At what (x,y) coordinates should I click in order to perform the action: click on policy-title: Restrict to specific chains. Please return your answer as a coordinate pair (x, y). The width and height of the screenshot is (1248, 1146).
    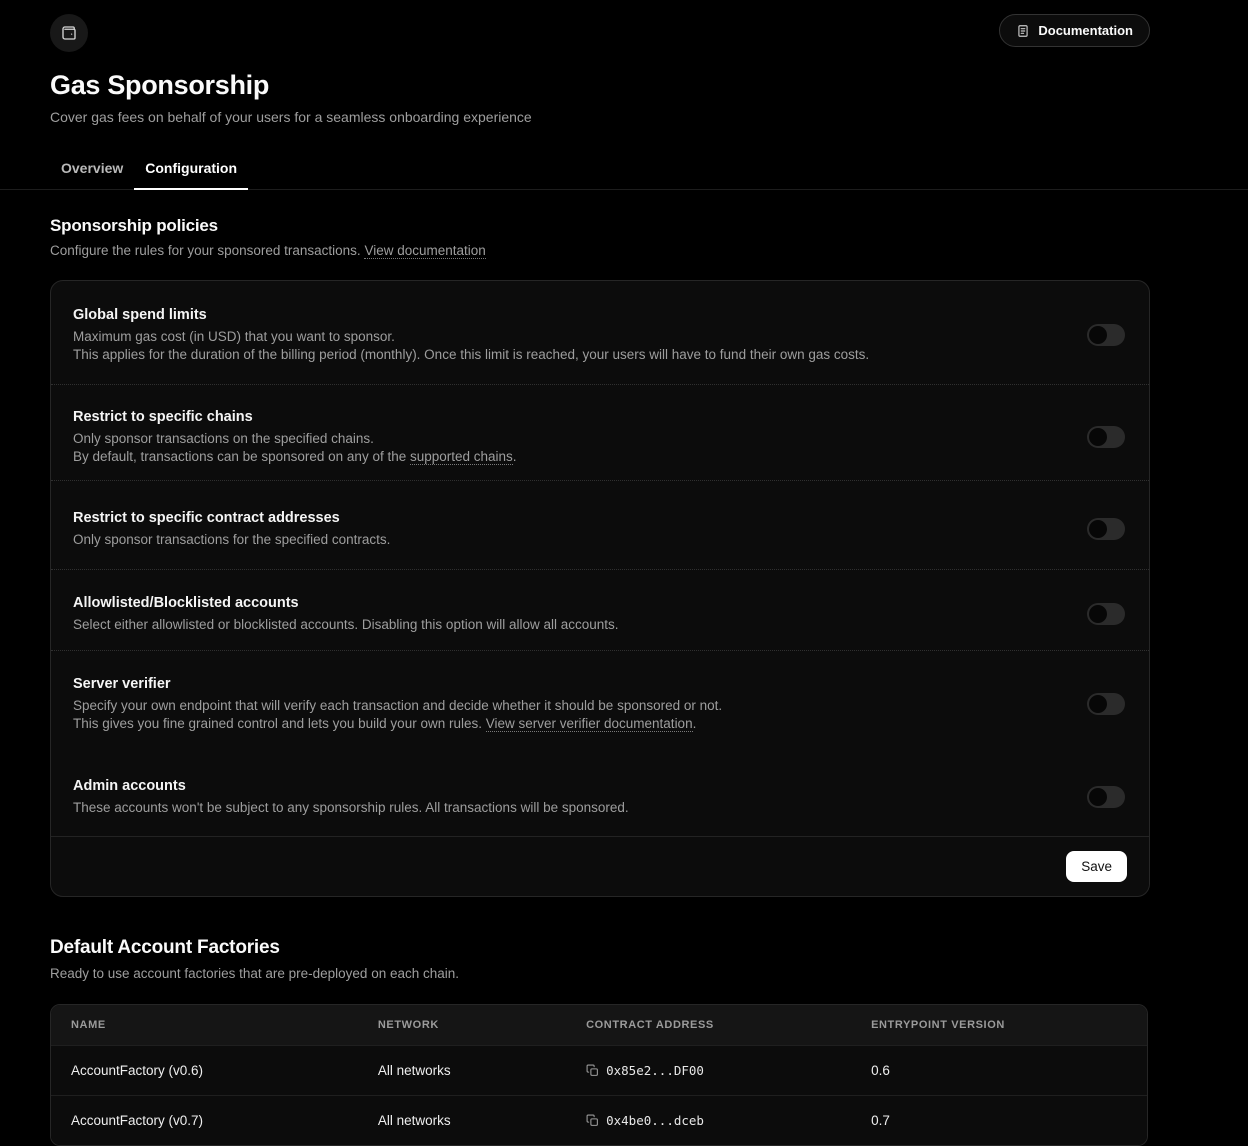
    Looking at the image, I should click on (163, 417).